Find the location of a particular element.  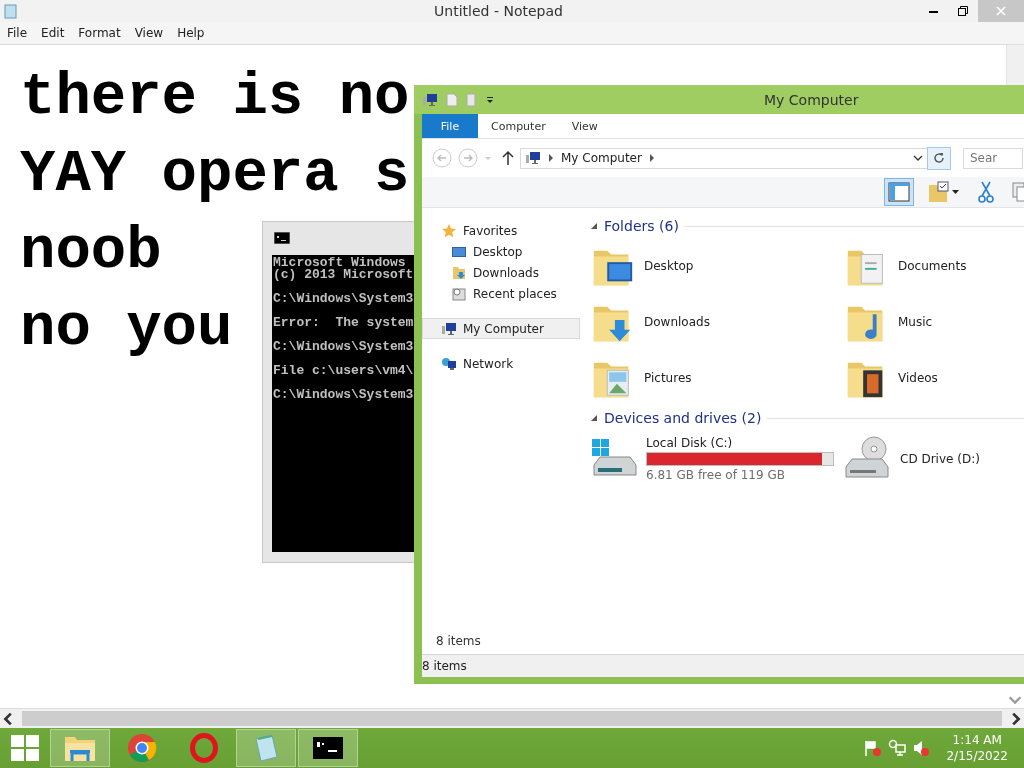

circle-logo-icon is located at coordinates (142, 748).